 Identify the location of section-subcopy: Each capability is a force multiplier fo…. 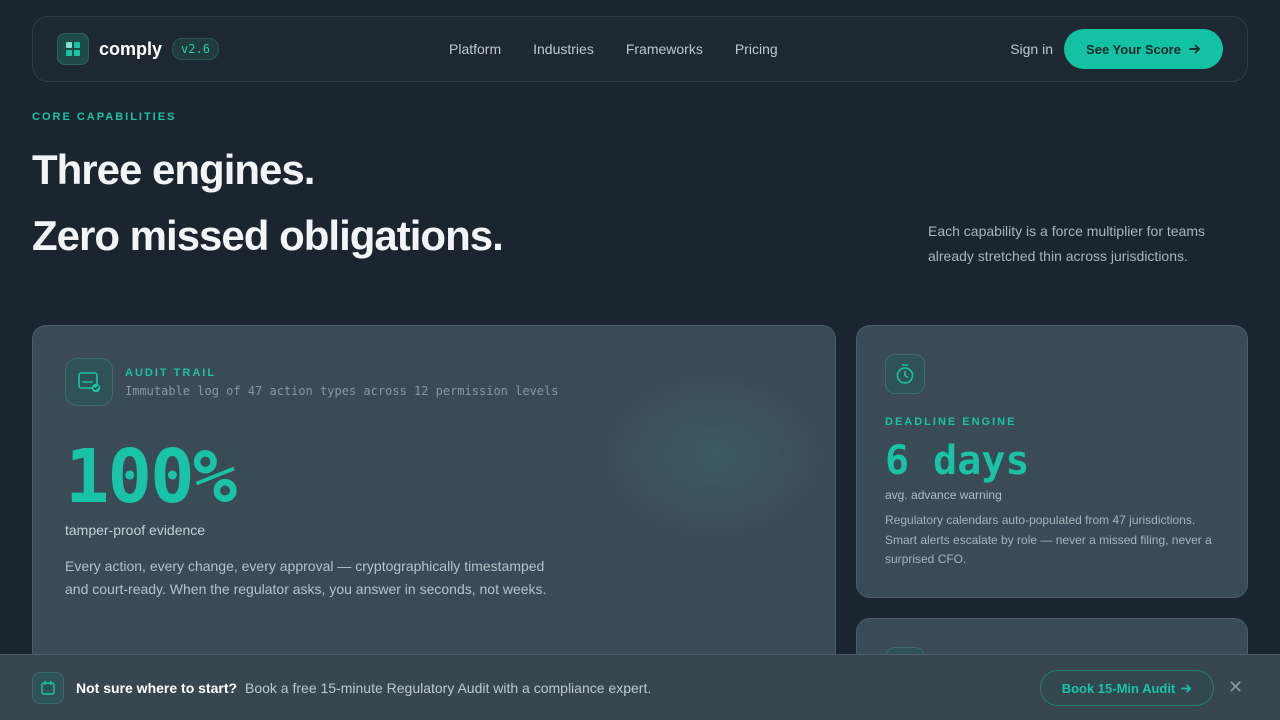
(1066, 243).